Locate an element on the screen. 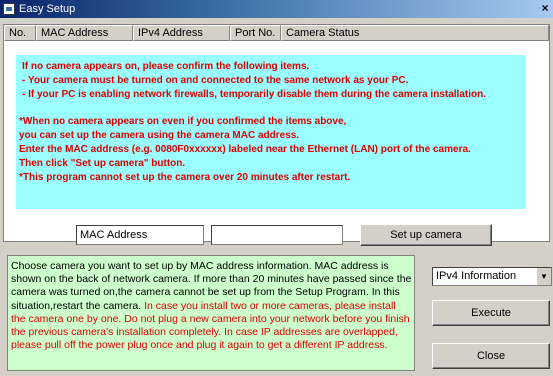 The image size is (553, 376). column-header-port-no: Port No. is located at coordinates (255, 33).